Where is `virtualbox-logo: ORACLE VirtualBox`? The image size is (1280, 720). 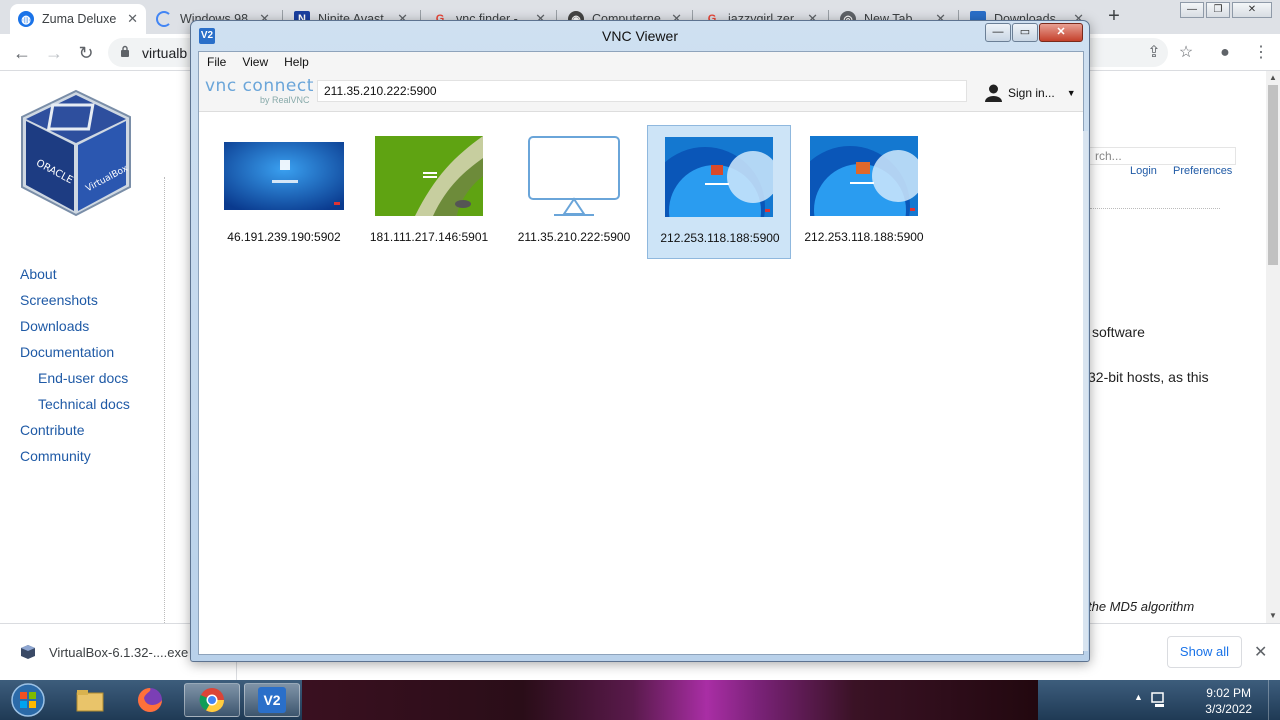
virtualbox-logo: ORACLE VirtualBox is located at coordinates (76, 153).